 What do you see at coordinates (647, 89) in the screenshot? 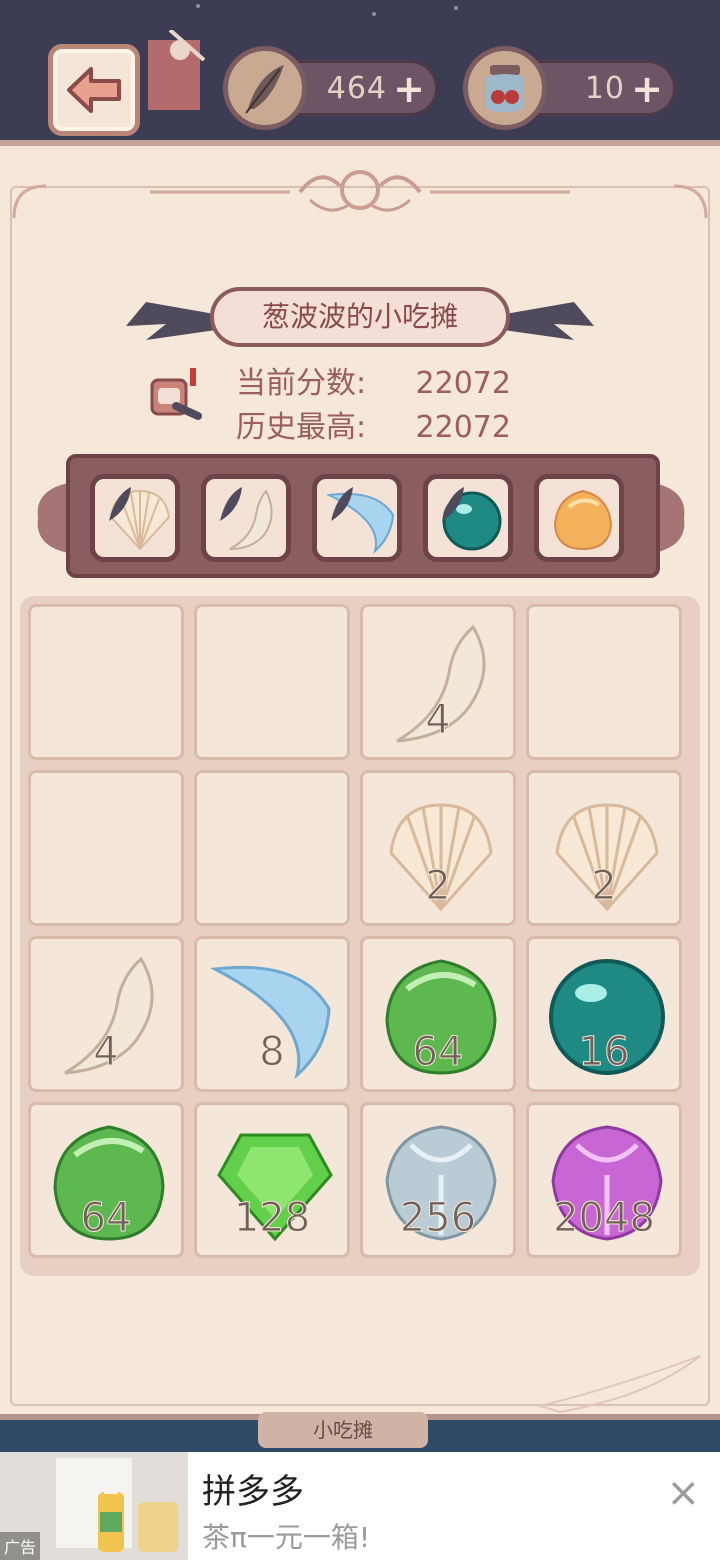
I see `add-jar-button: +` at bounding box center [647, 89].